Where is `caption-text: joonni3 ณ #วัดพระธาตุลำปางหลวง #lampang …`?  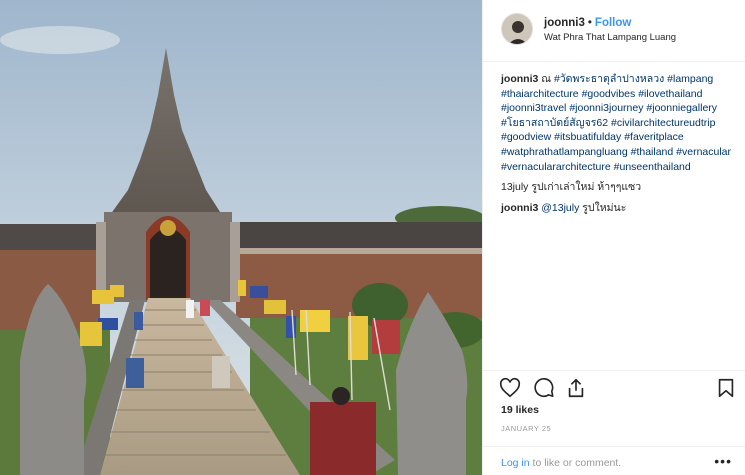 caption-text: joonni3 ณ #วัดพระธาตุลำปางหลวง #lampang … is located at coordinates (620, 123).